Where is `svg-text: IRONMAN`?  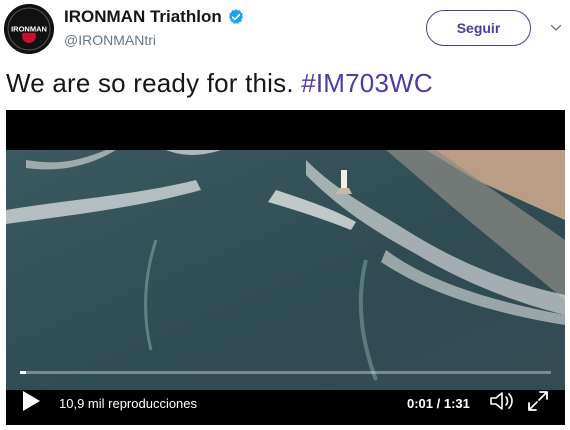
svg-text: IRONMAN is located at coordinates (29, 29).